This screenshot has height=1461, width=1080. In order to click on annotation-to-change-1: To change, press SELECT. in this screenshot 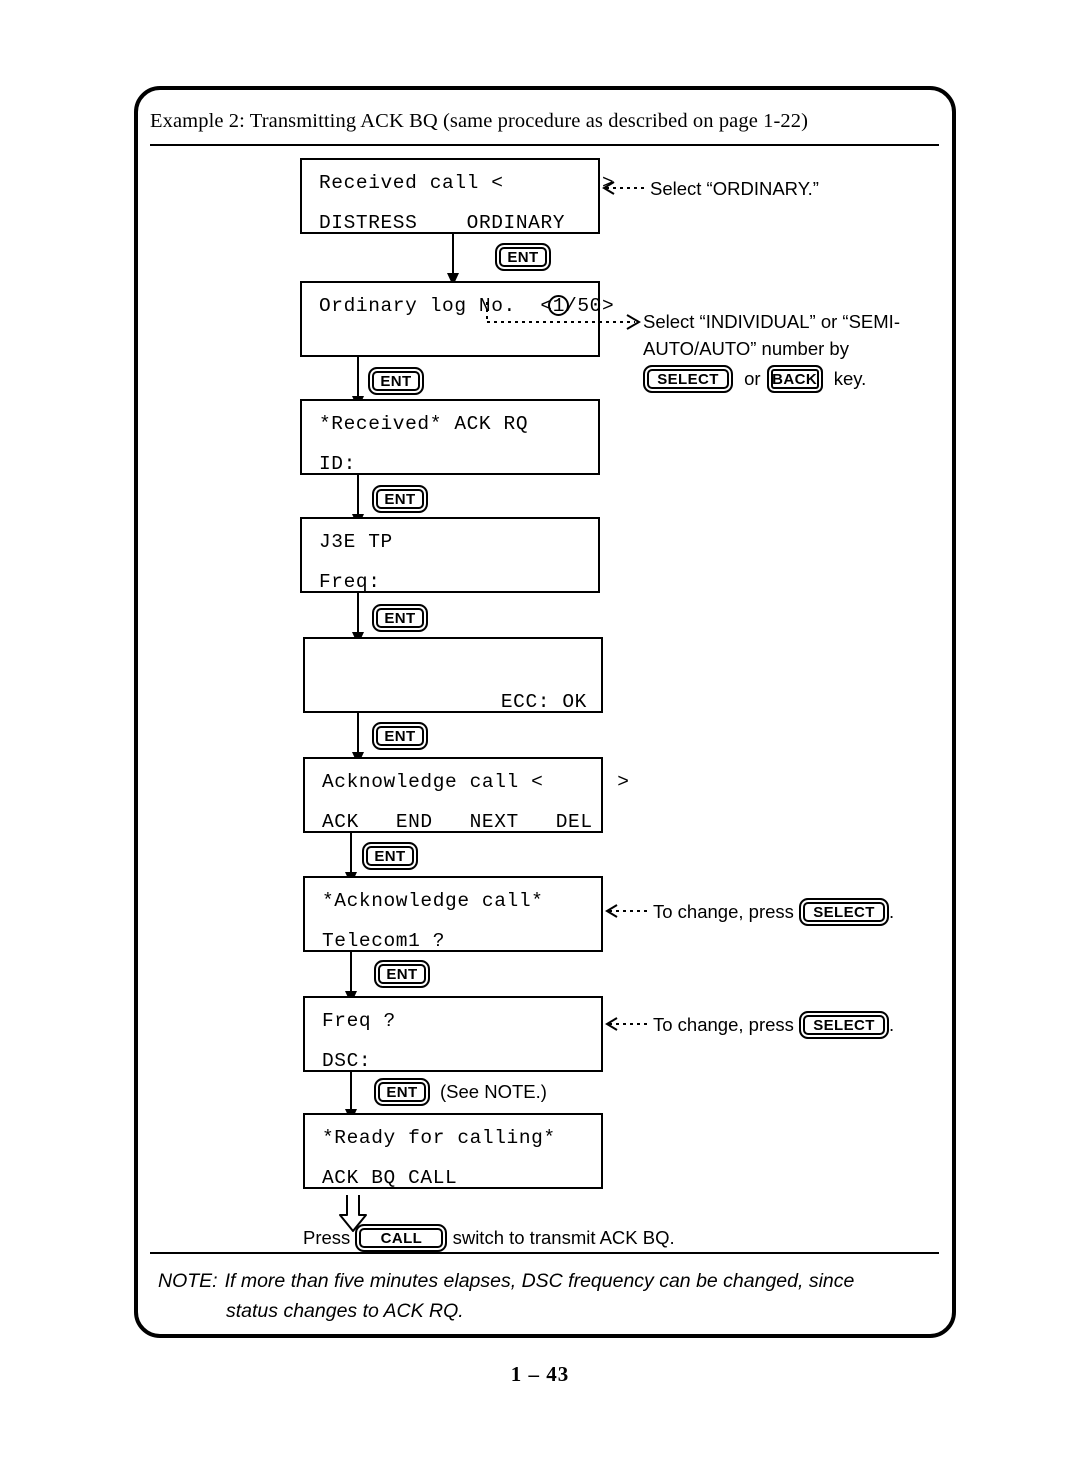, I will do `click(773, 912)`.